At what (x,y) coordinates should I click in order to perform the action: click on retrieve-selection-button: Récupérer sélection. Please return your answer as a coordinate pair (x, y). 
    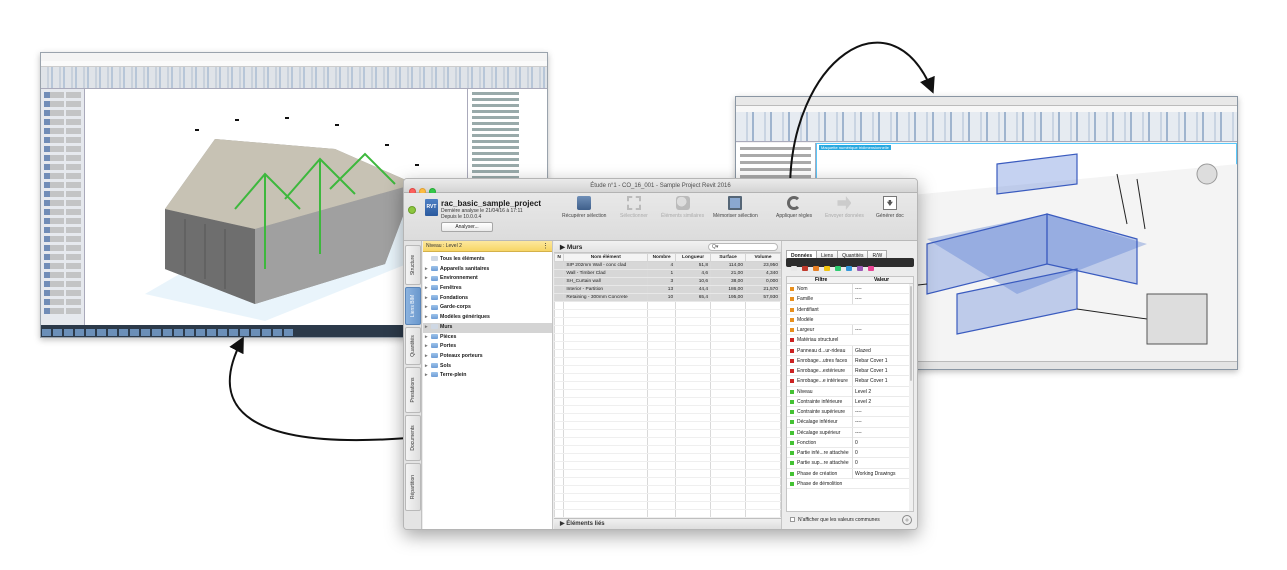
    Looking at the image, I should click on (584, 207).